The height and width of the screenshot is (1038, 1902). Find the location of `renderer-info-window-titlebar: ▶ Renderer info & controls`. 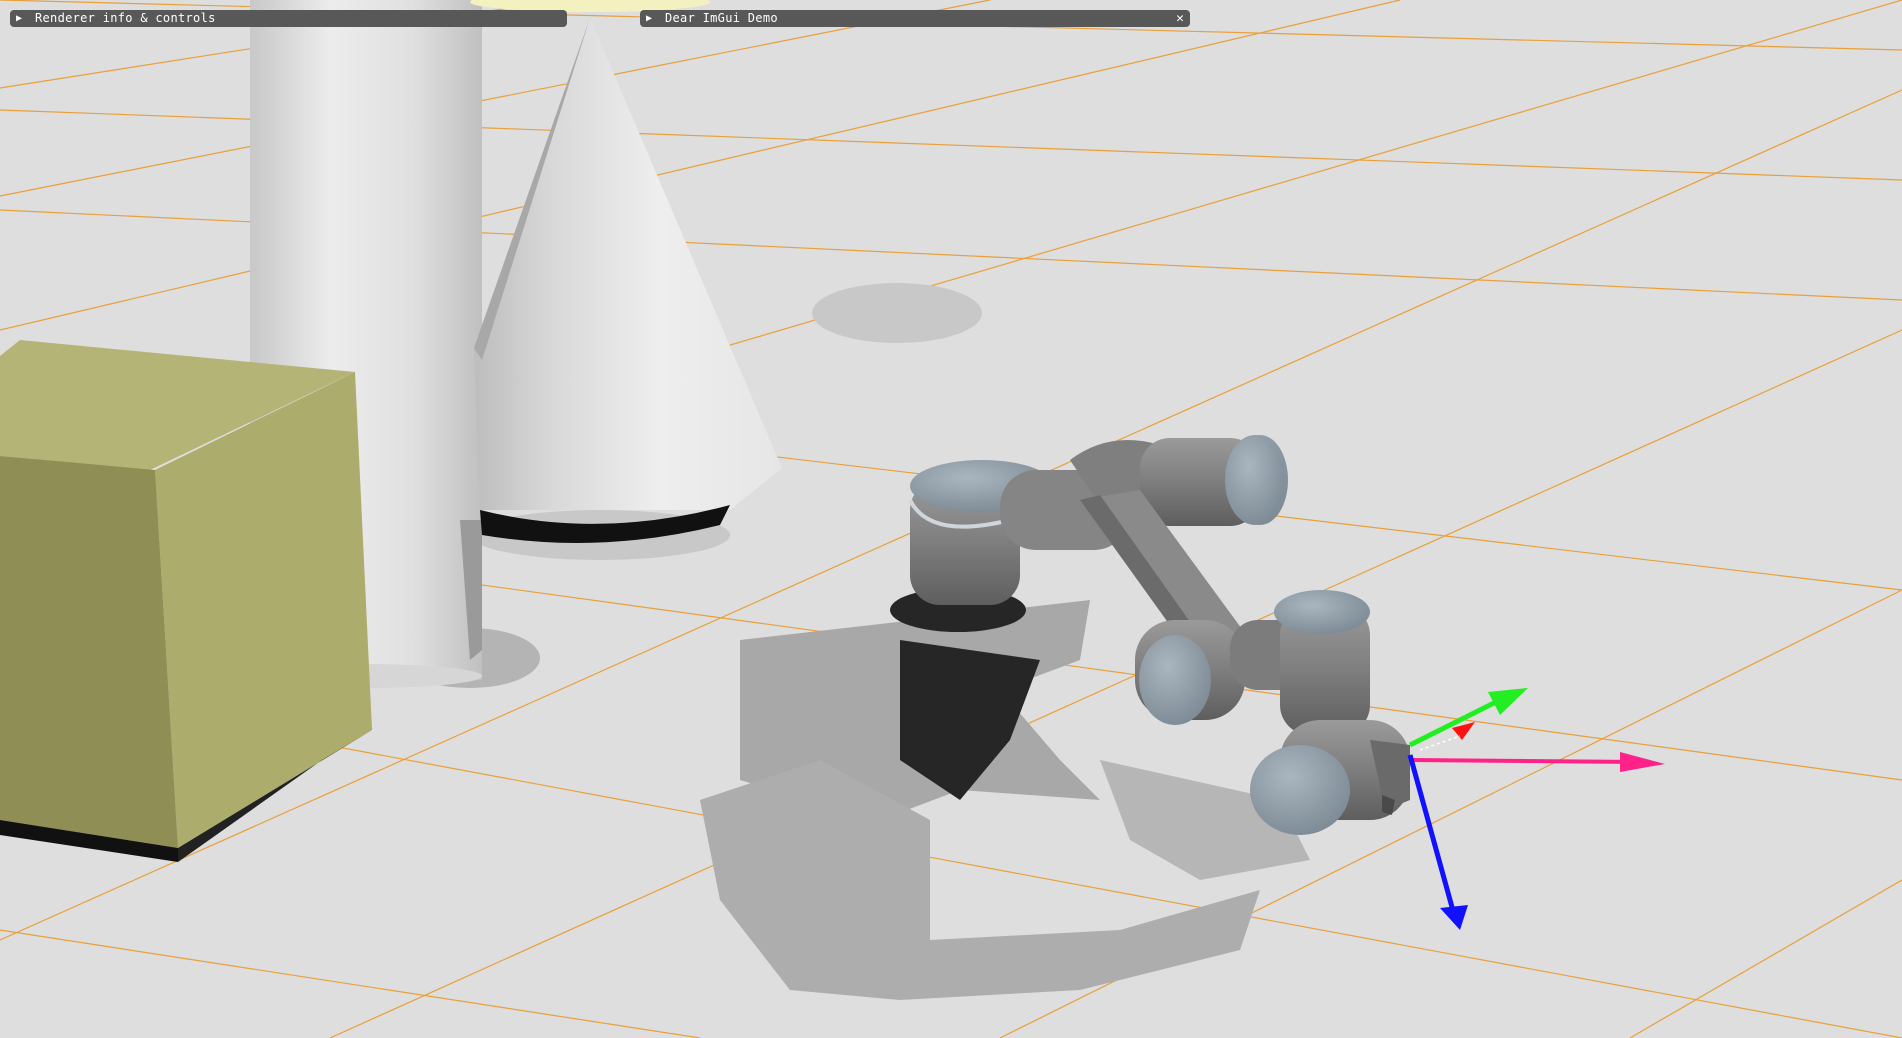

renderer-info-window-titlebar: ▶ Renderer info & controls is located at coordinates (288, 18).